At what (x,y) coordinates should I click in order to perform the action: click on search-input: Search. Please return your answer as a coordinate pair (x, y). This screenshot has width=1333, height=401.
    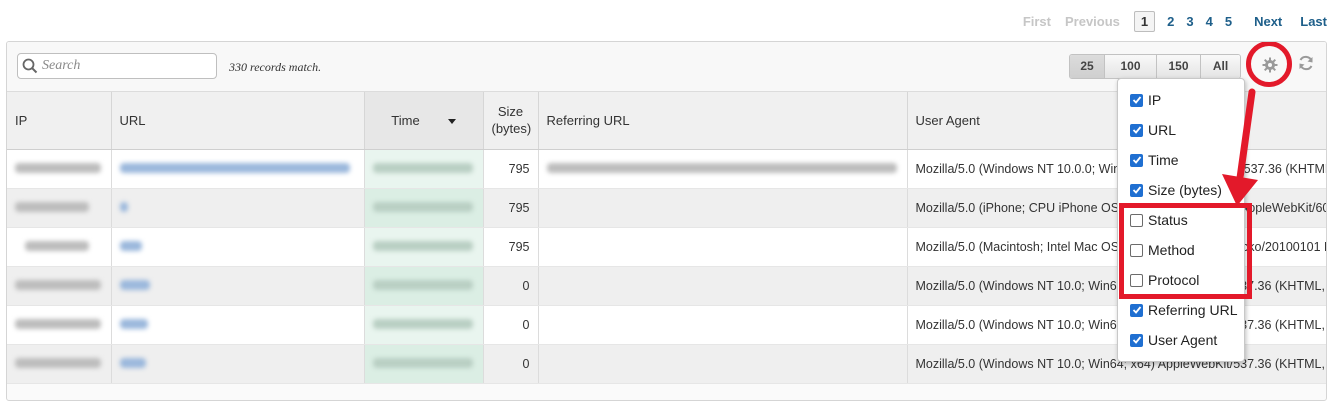
    Looking at the image, I should click on (117, 66).